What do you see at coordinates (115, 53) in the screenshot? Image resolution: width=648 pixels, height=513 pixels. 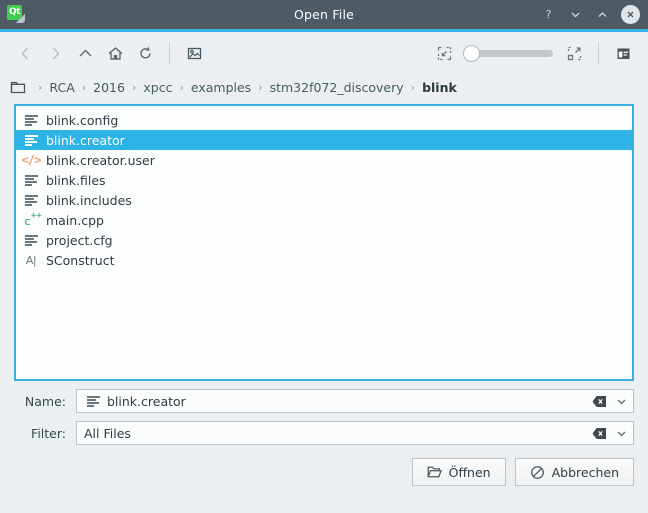 I see `home-button` at bounding box center [115, 53].